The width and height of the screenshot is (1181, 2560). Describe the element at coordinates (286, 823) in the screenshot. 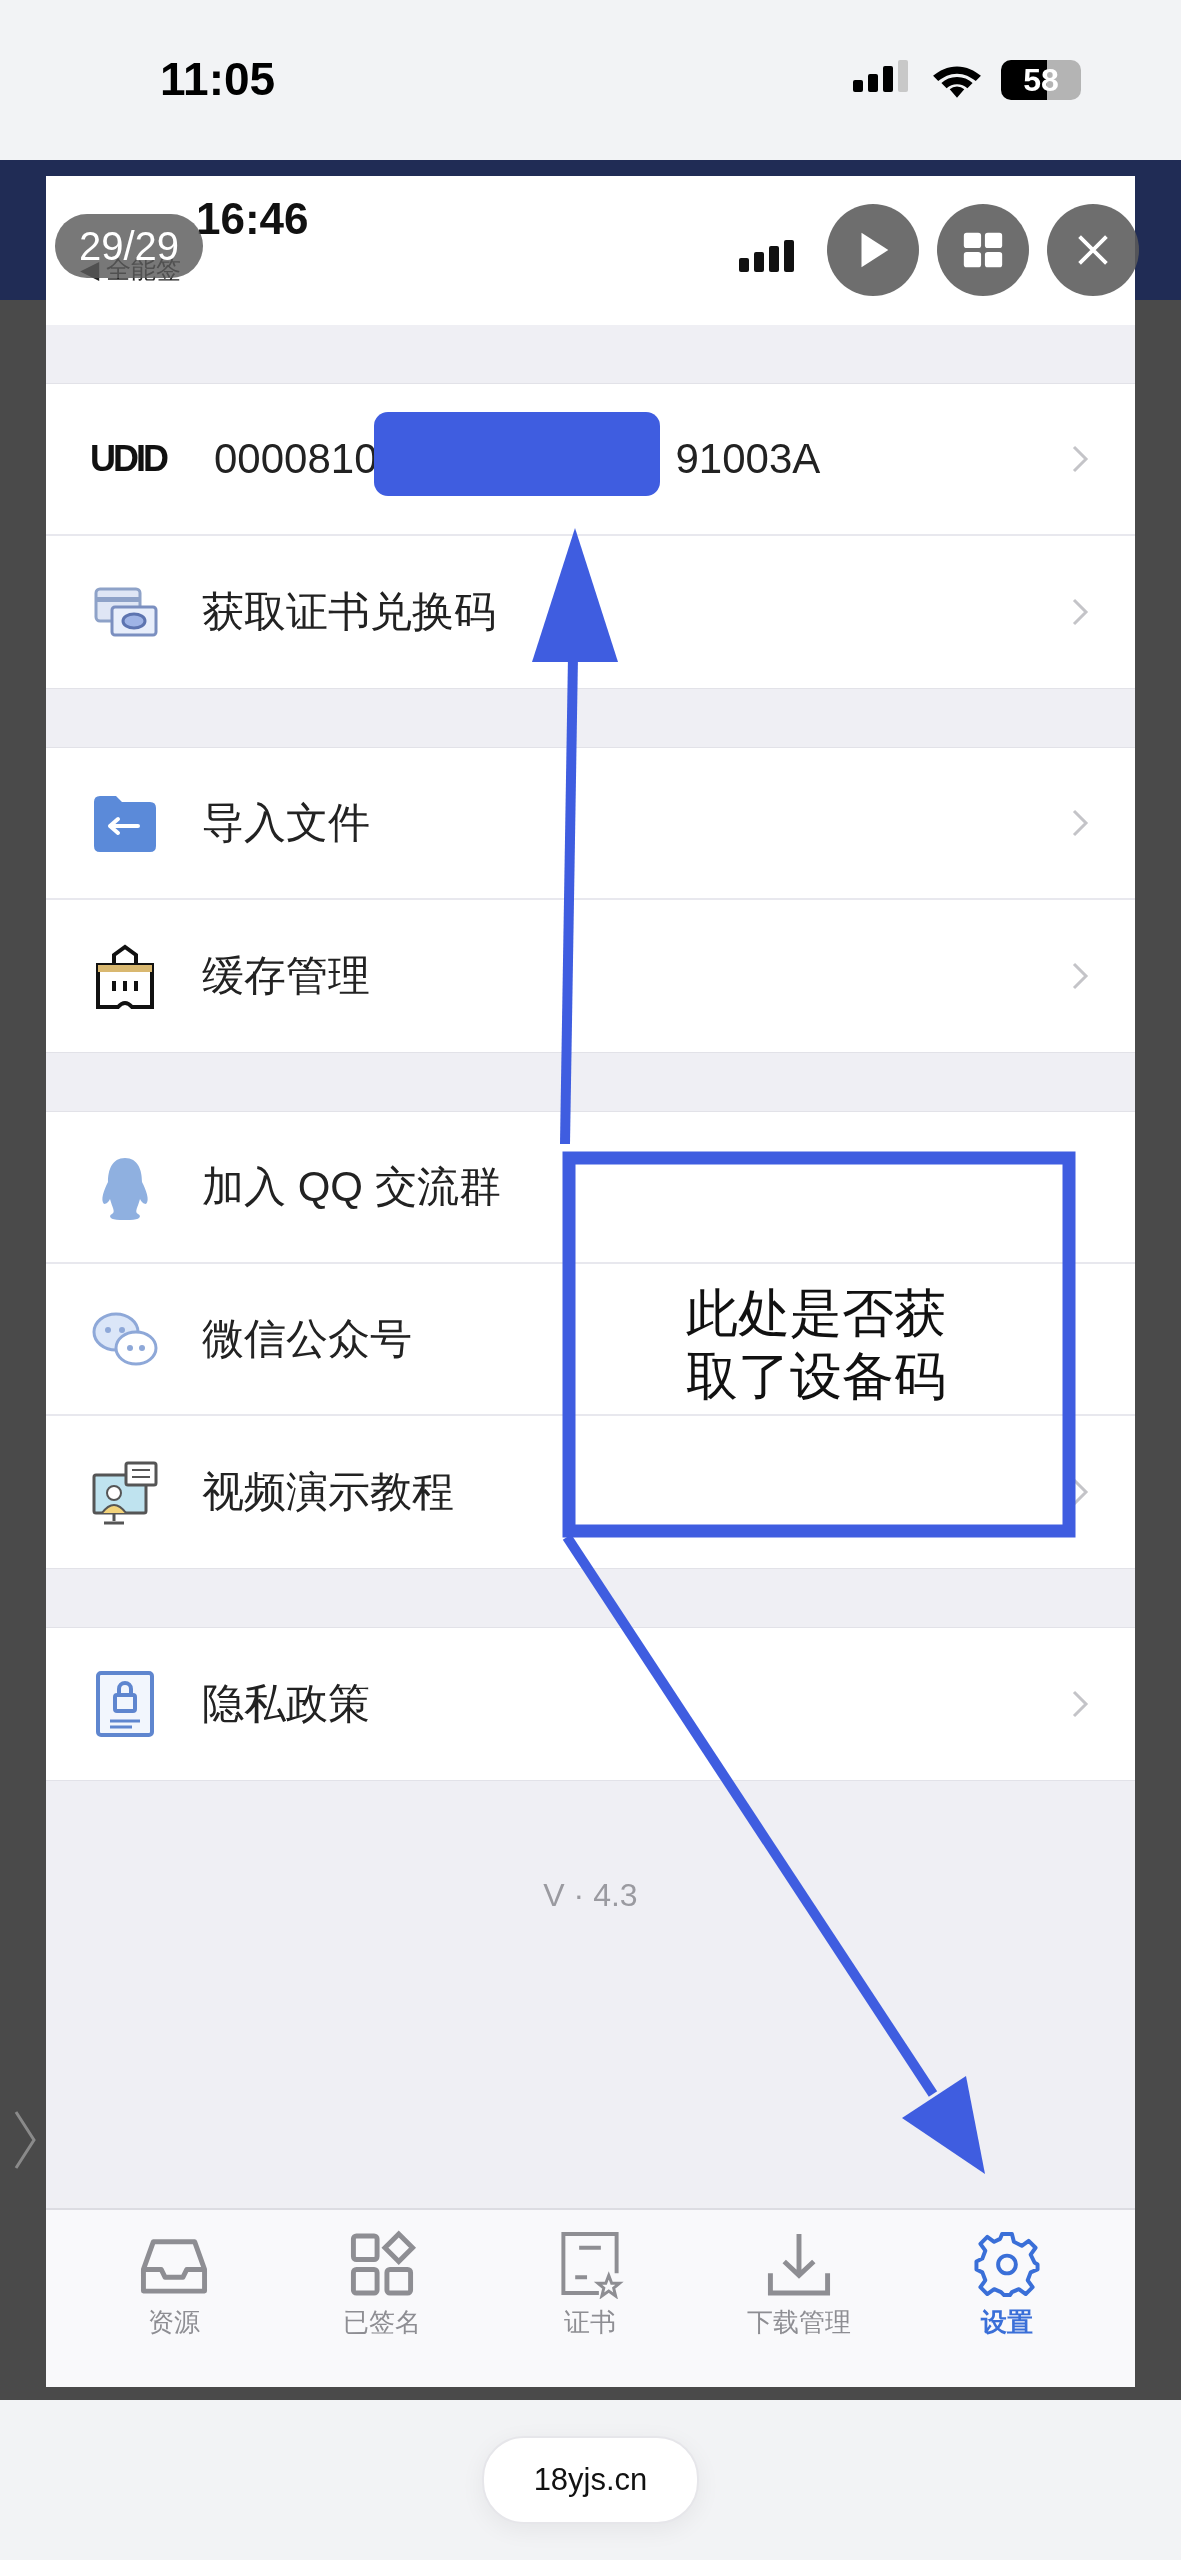

I see `row-label: 导入文件` at that location.